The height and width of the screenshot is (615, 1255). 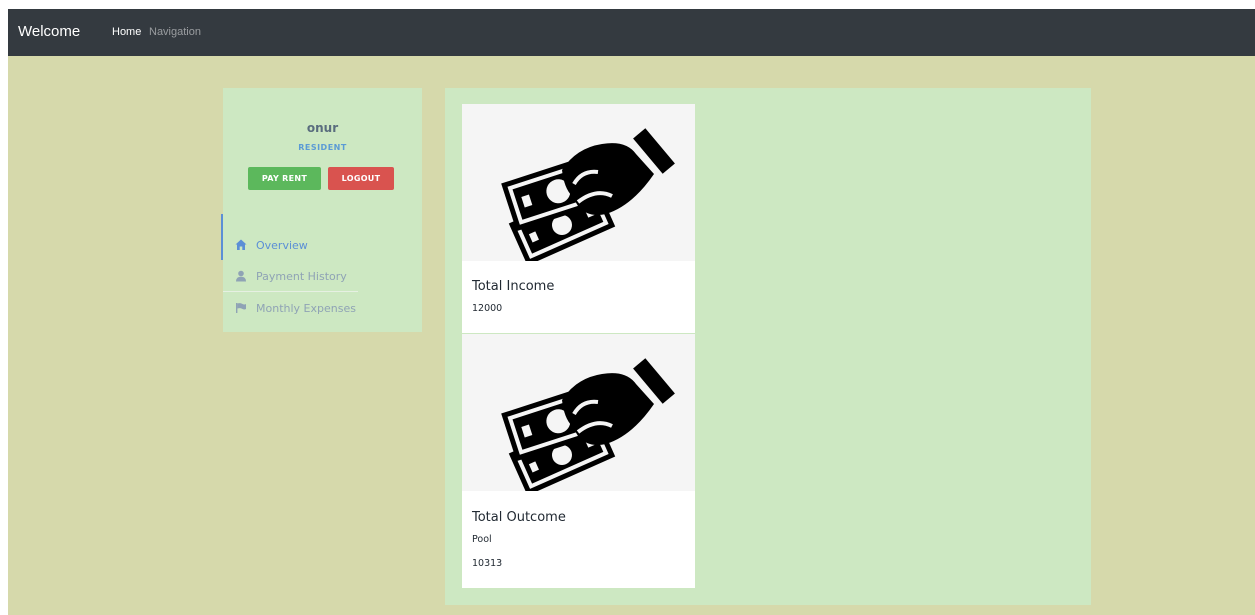 What do you see at coordinates (487, 563) in the screenshot?
I see `card-value: 10313` at bounding box center [487, 563].